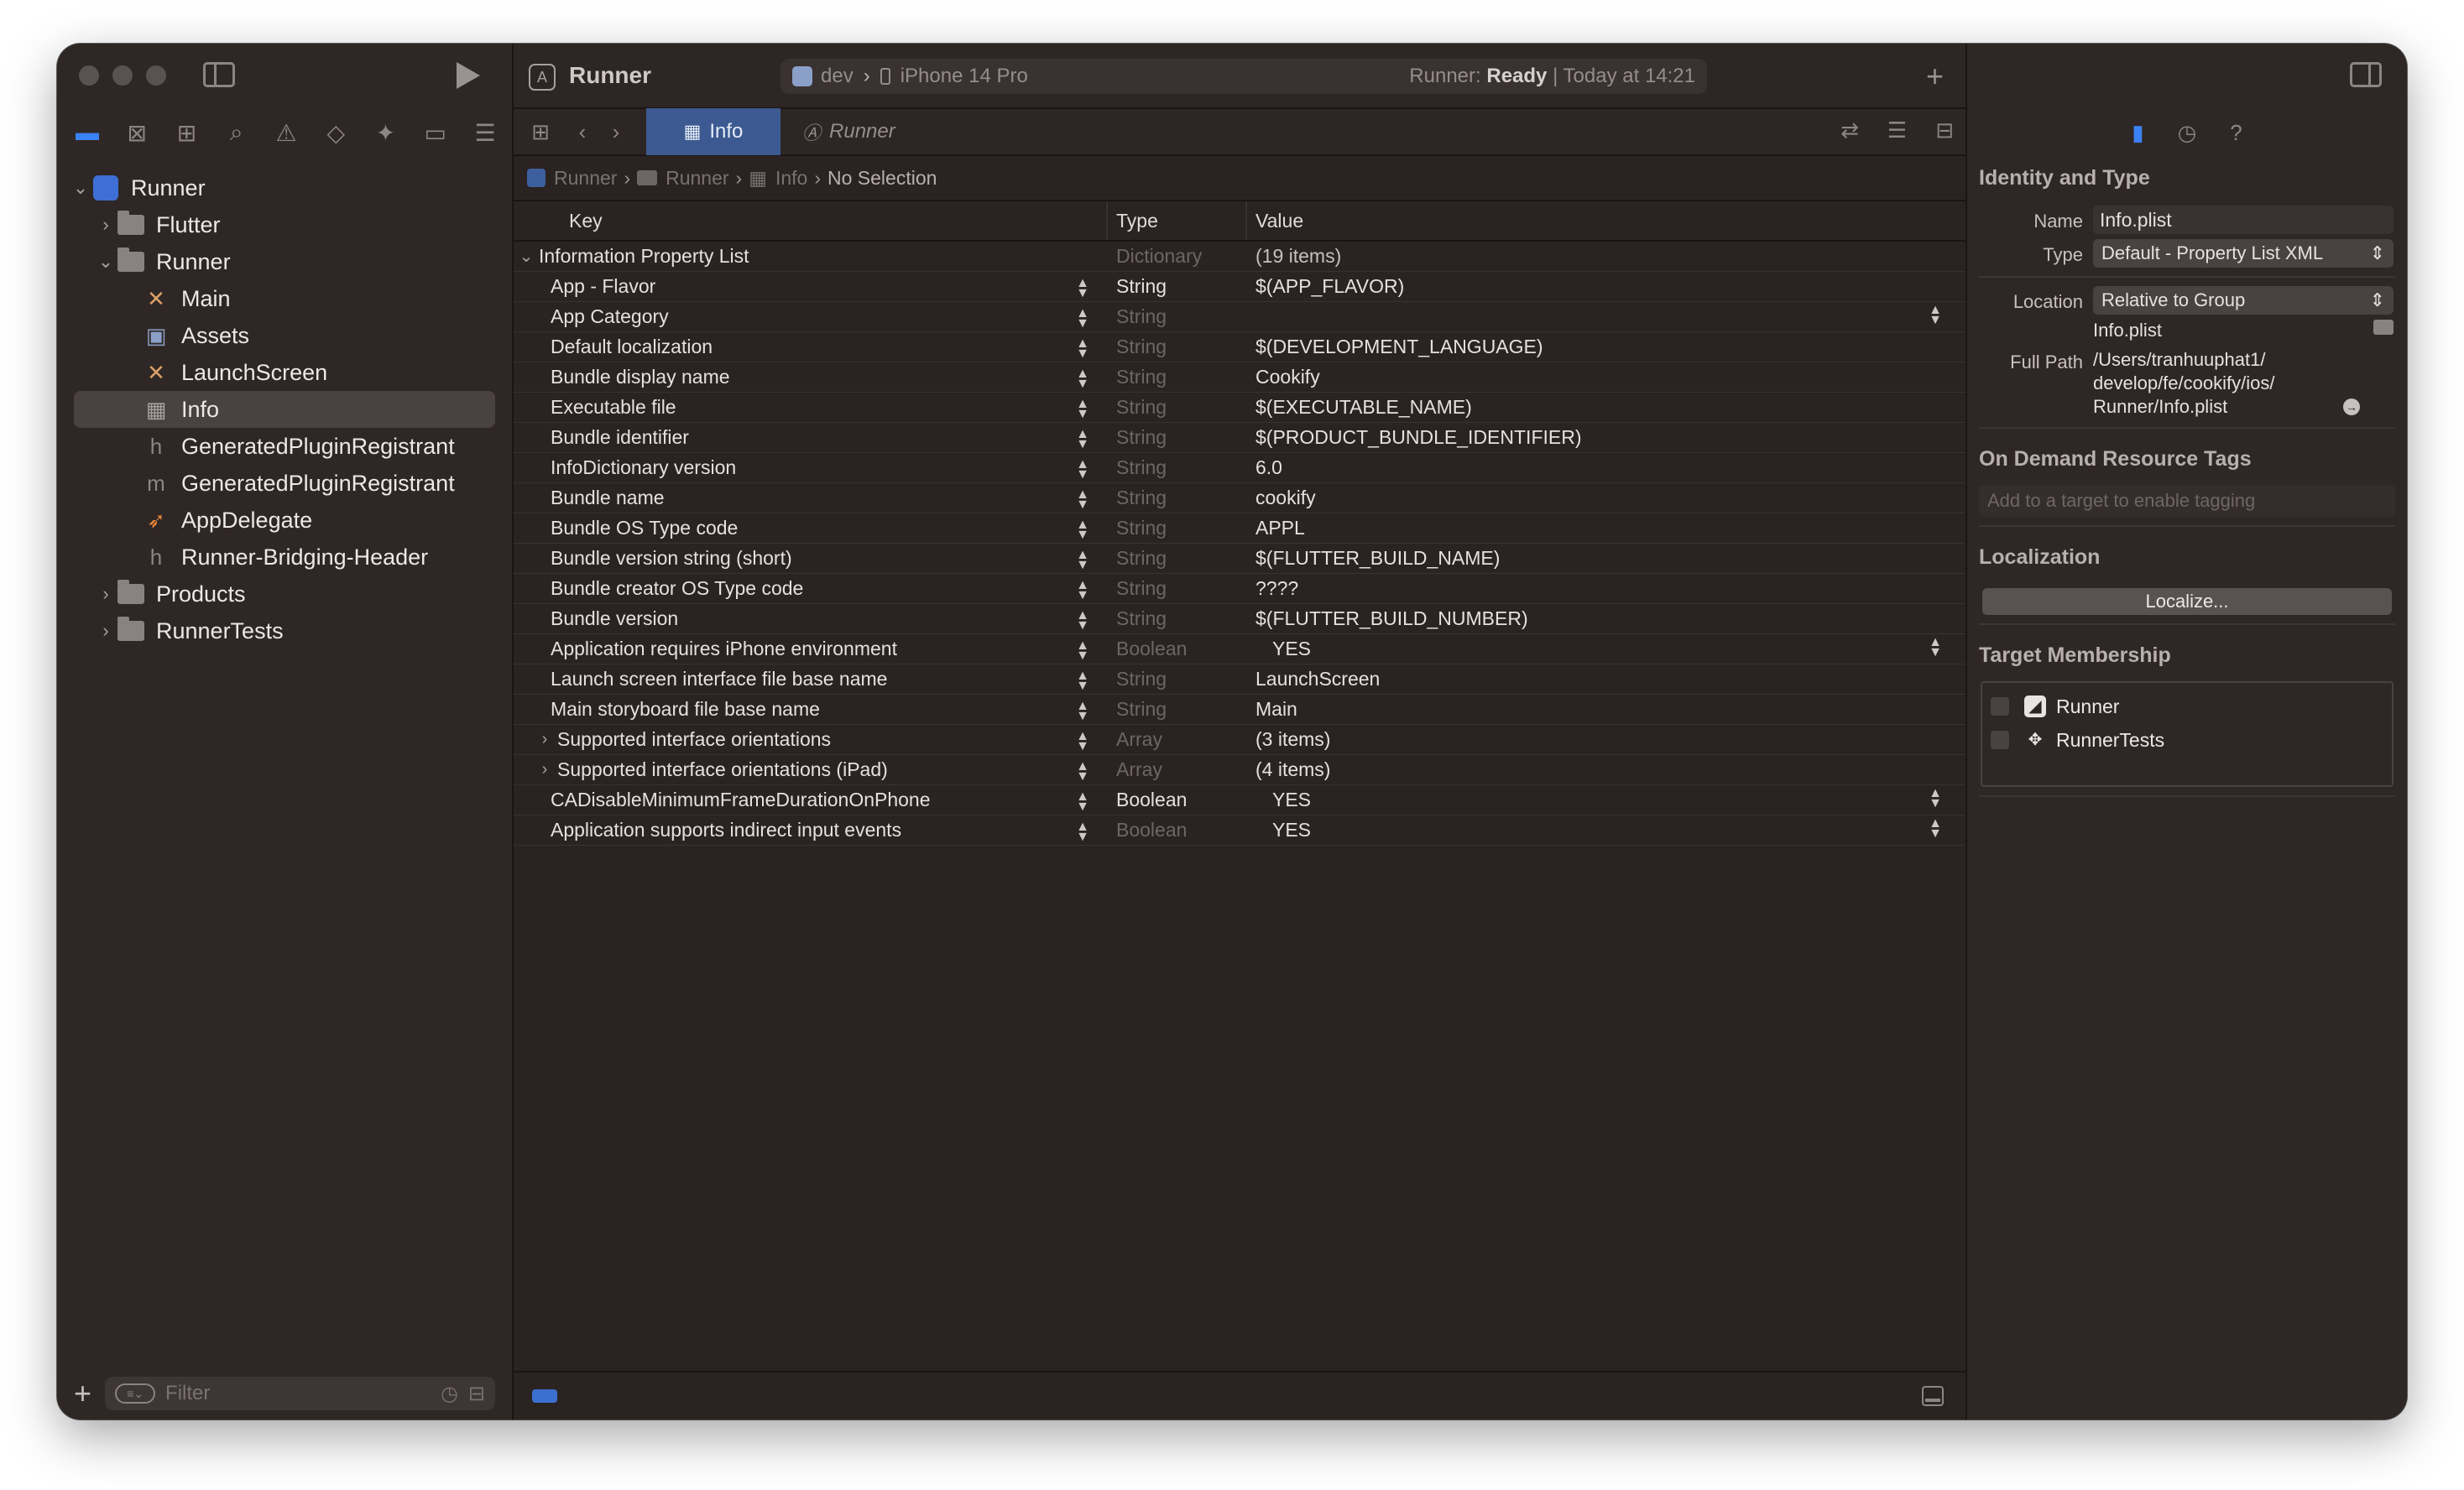 Image resolution: width=2464 pixels, height=1490 pixels. I want to click on breakpoint-navigator-icon: ▭, so click(435, 133).